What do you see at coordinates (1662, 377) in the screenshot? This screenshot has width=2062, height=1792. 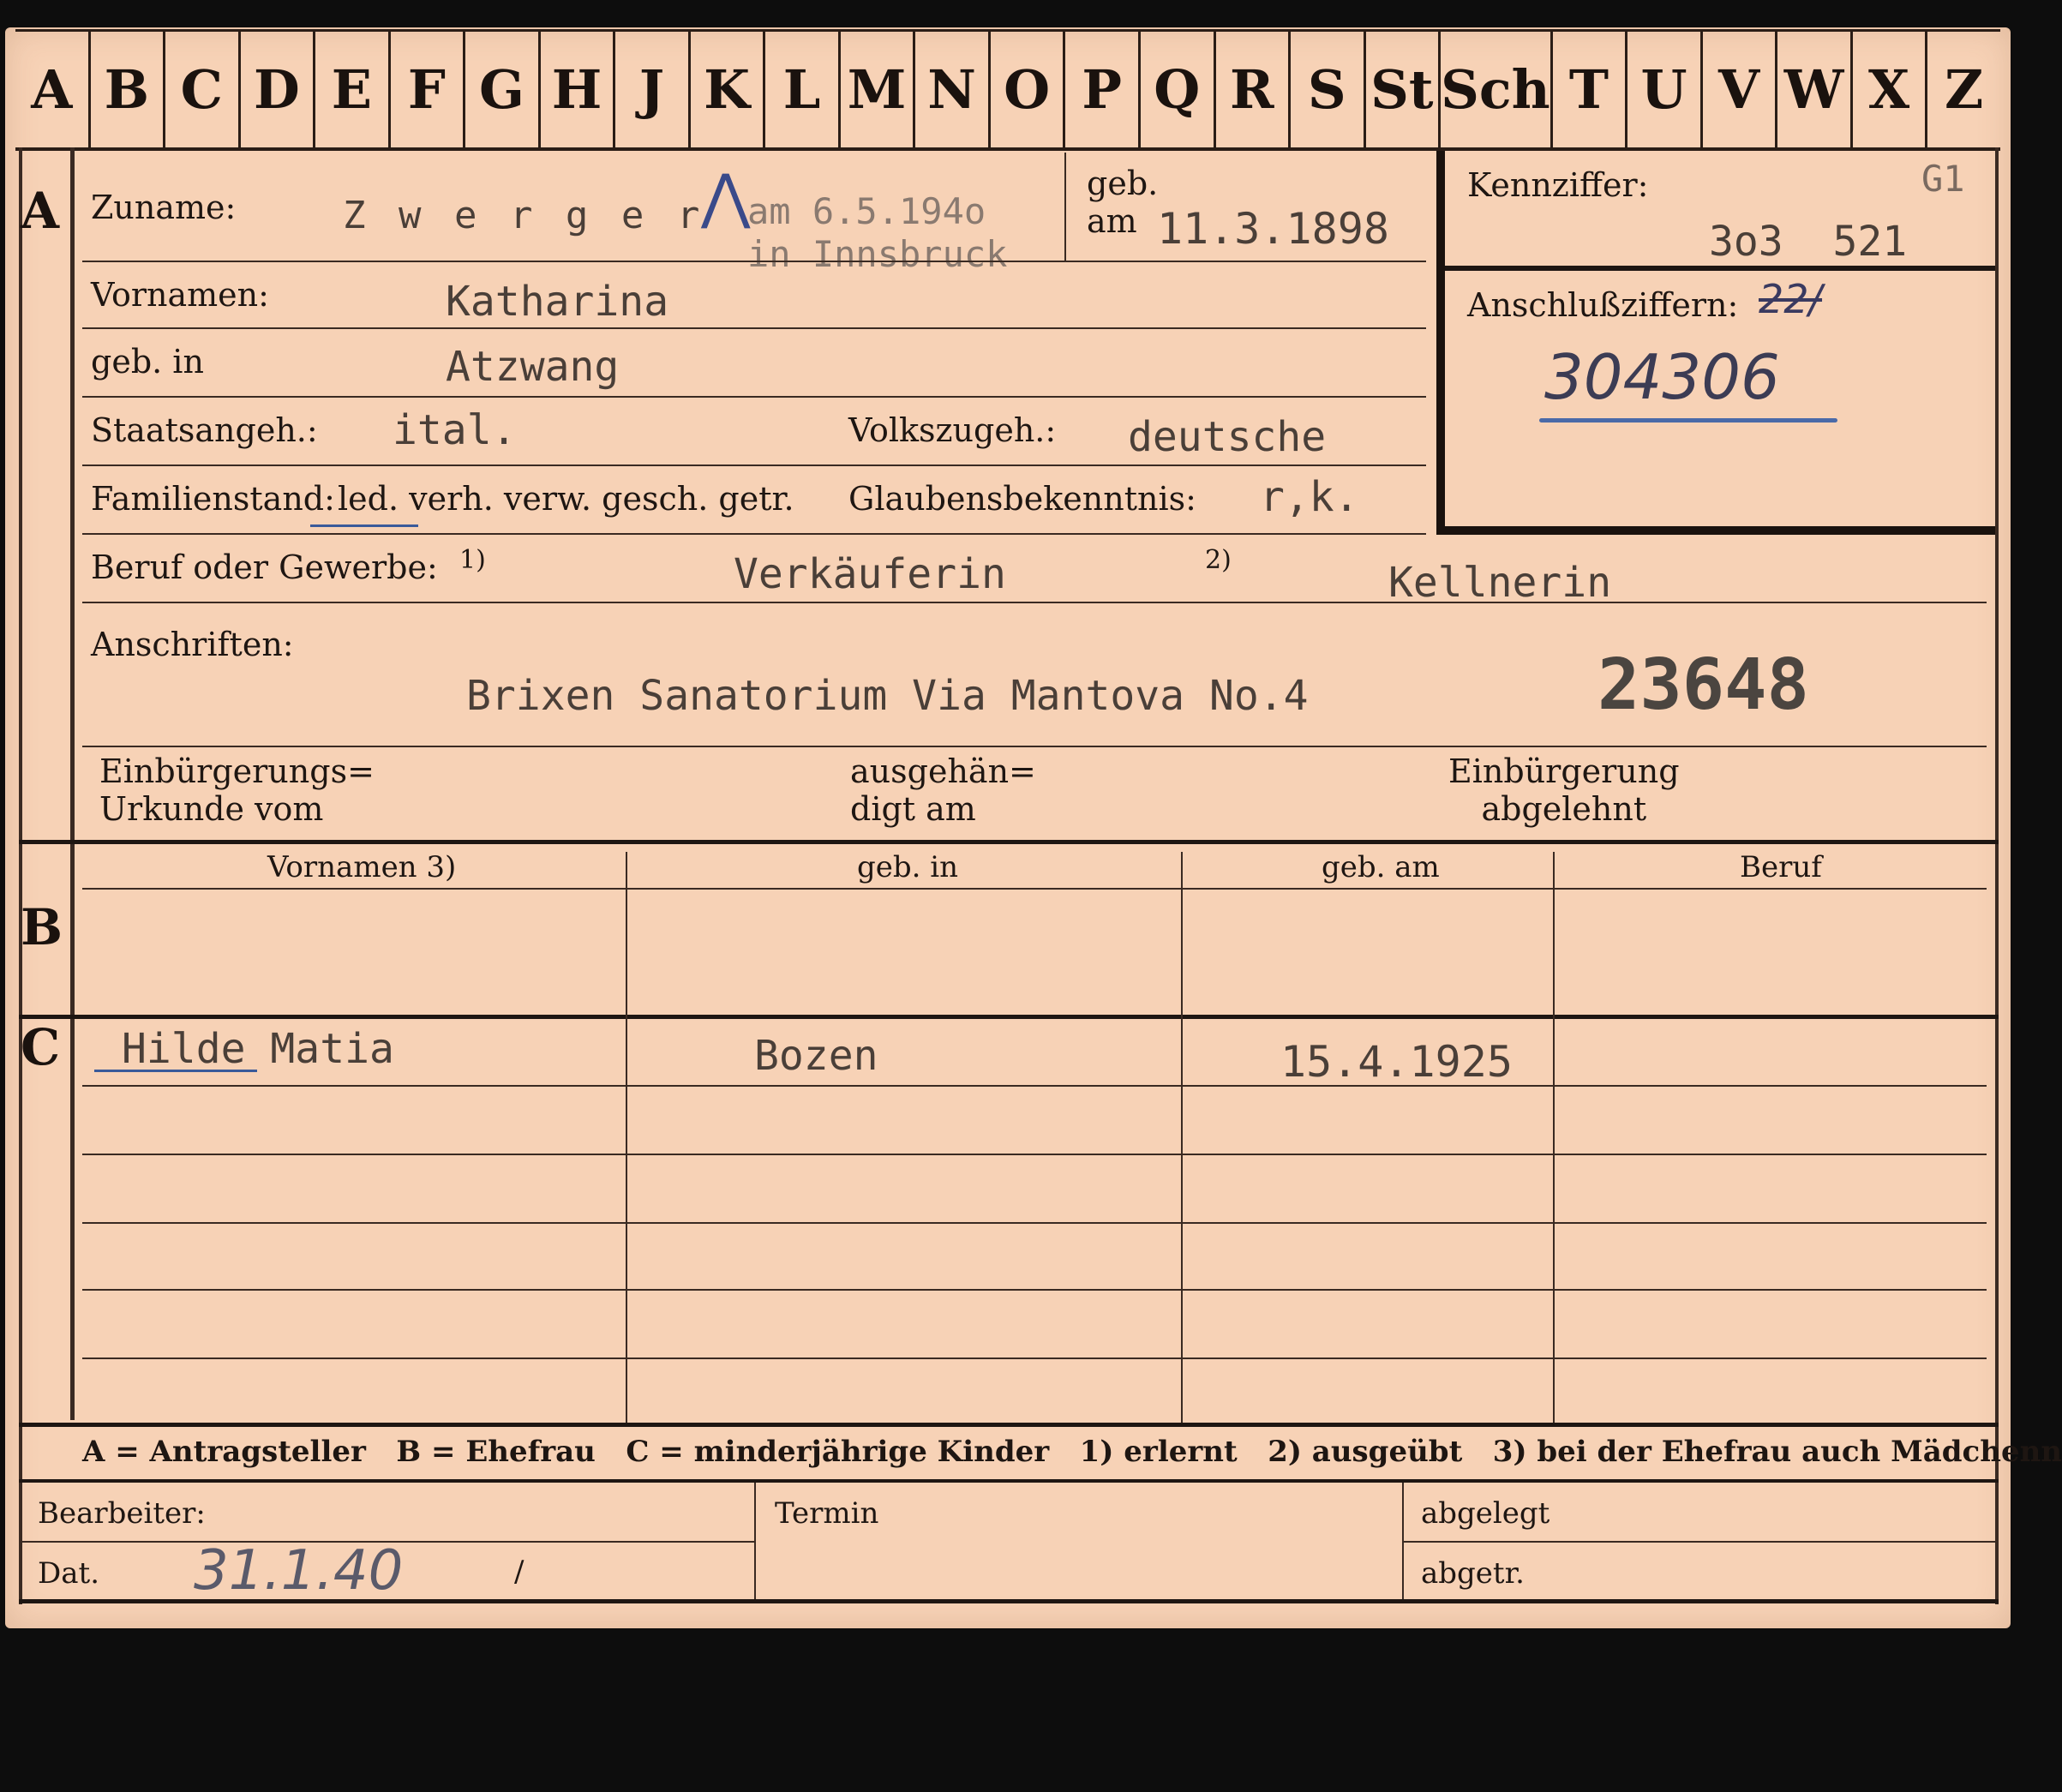 I see `anschluss-value: 304306` at bounding box center [1662, 377].